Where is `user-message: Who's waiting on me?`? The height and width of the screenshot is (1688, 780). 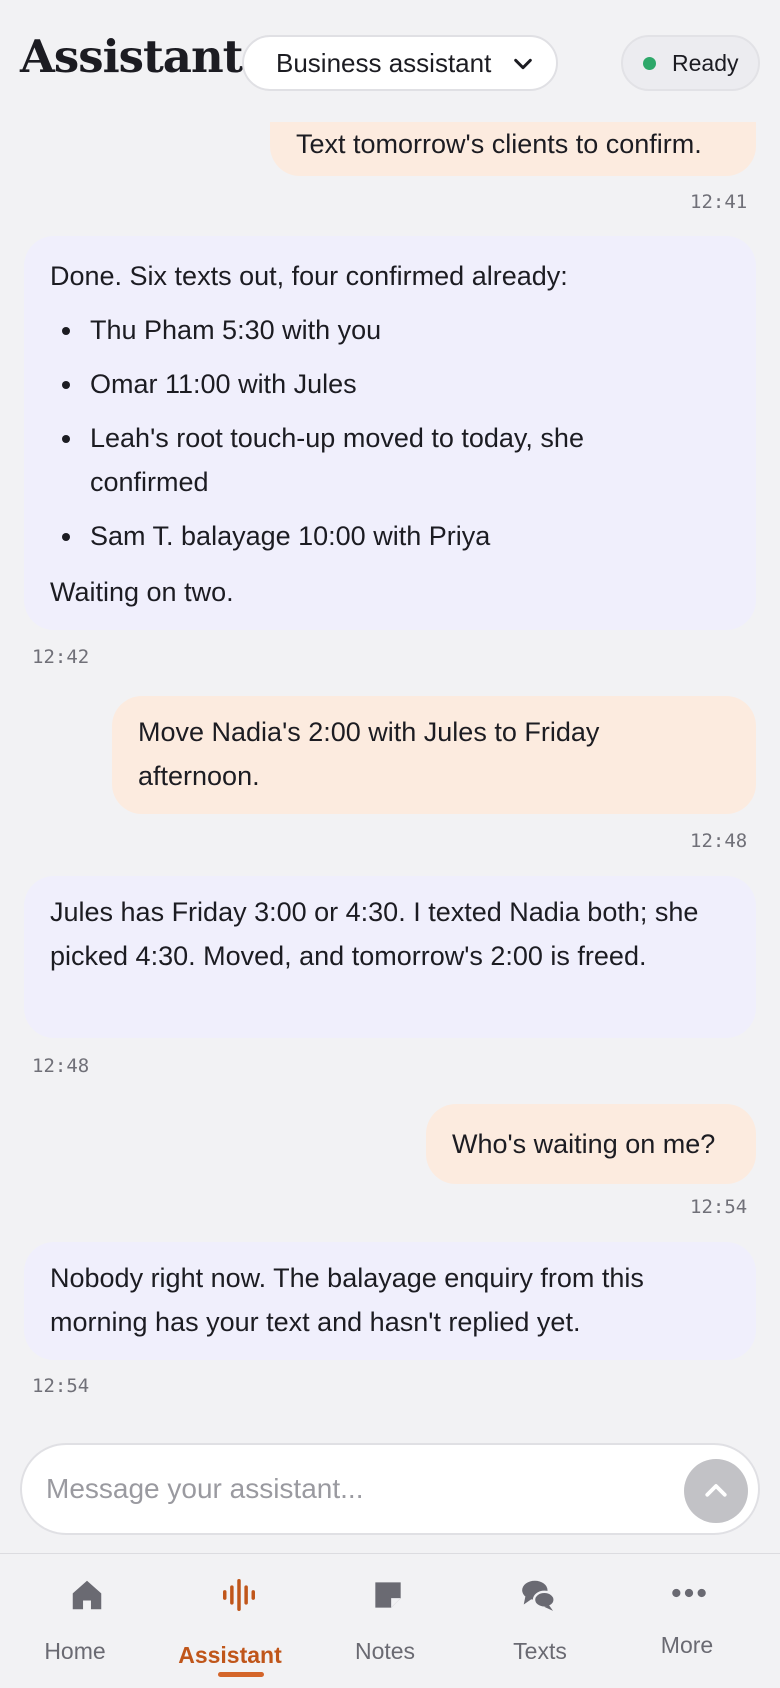
user-message: Who's waiting on me? is located at coordinates (591, 1144).